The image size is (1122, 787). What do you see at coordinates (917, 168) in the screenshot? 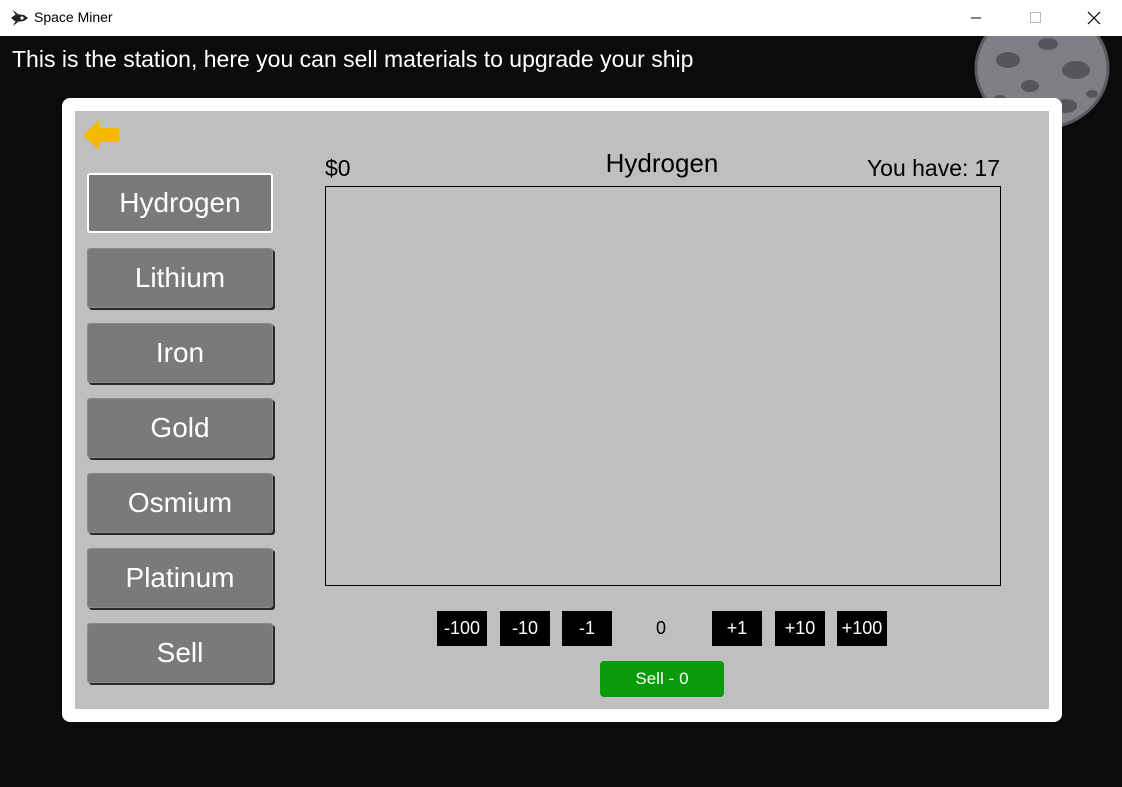
I see `inventory-label: You have:` at bounding box center [917, 168].